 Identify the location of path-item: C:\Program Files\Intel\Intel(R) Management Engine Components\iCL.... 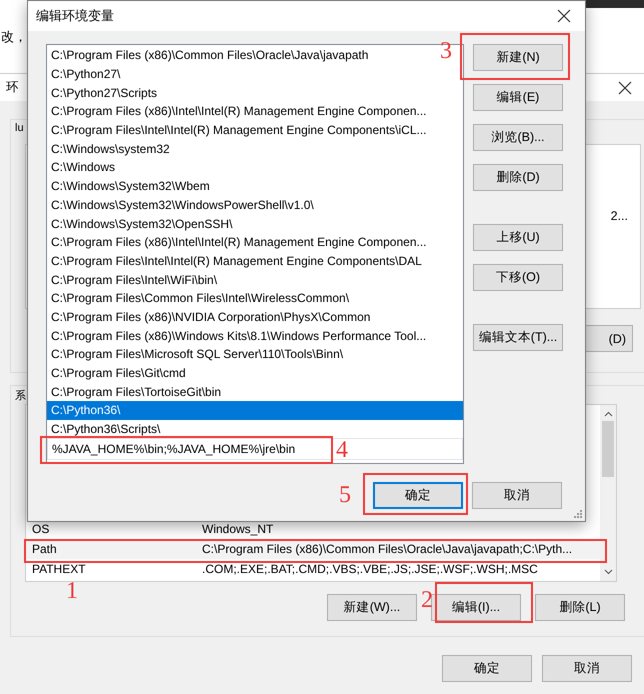
(238, 130).